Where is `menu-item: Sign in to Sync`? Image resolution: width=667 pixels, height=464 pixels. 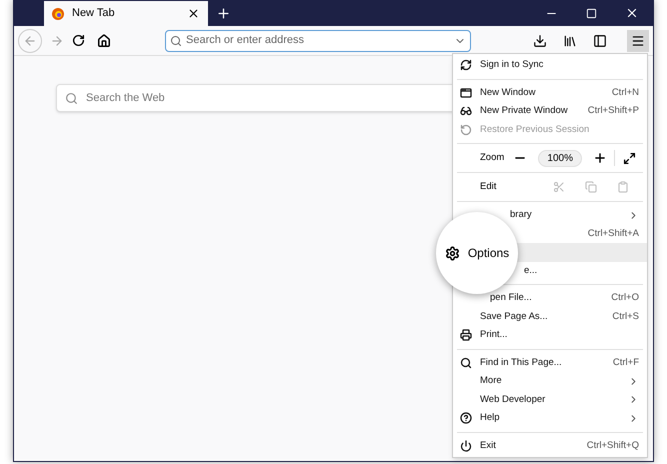
menu-item: Sign in to Sync is located at coordinates (550, 65).